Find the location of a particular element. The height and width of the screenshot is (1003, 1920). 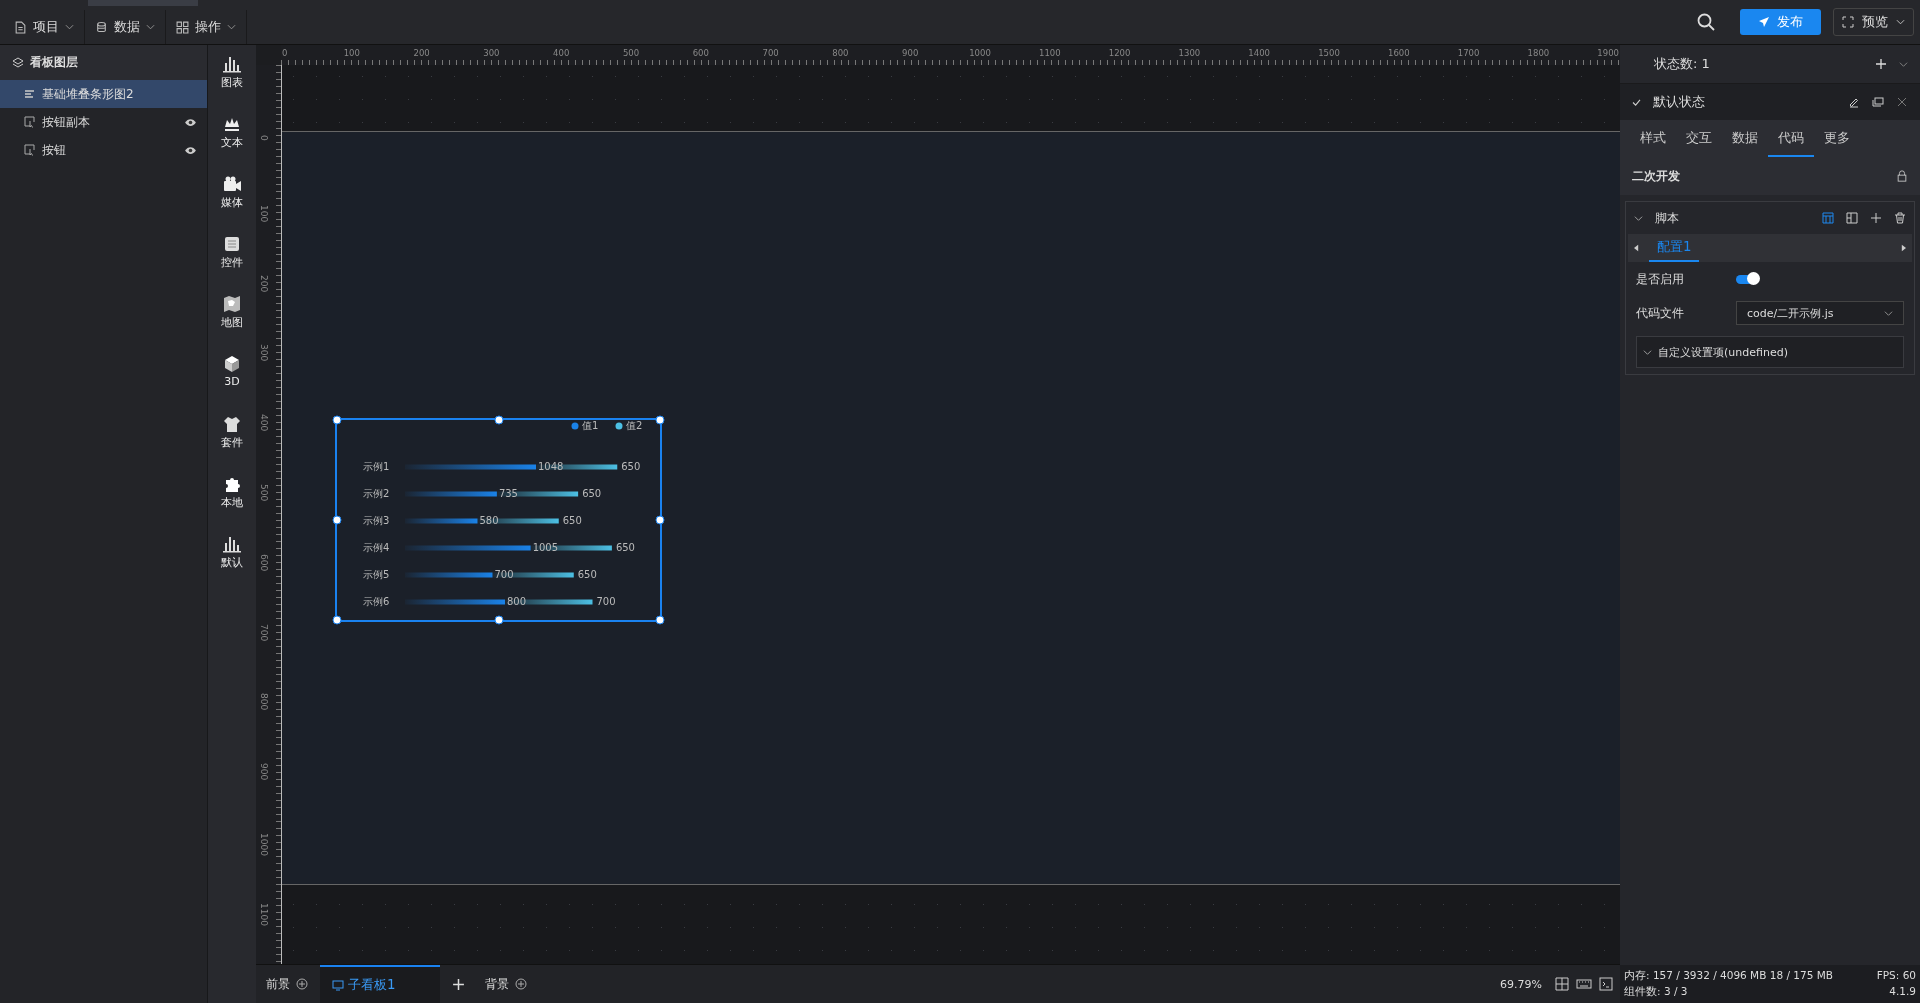

edit-icon is located at coordinates (1854, 102).